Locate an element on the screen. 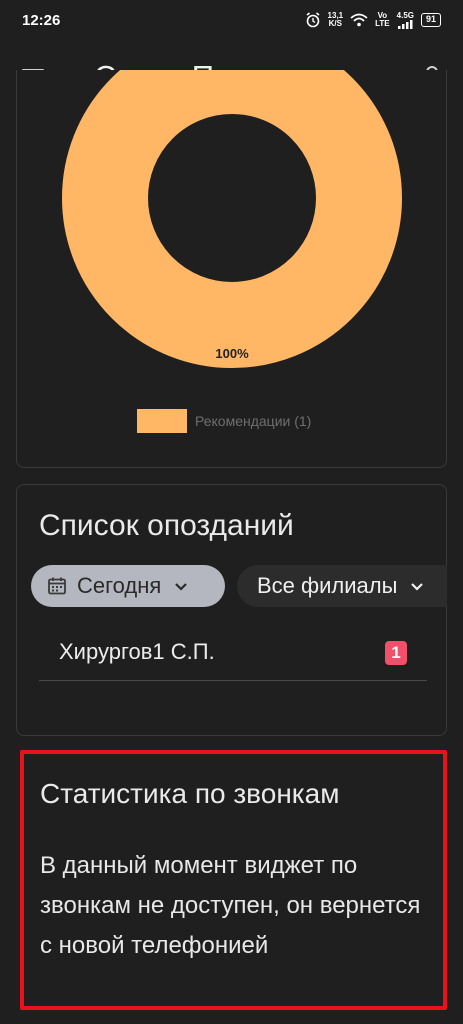 The image size is (463, 1024). network-speed: 13,1 K/S is located at coordinates (336, 20).